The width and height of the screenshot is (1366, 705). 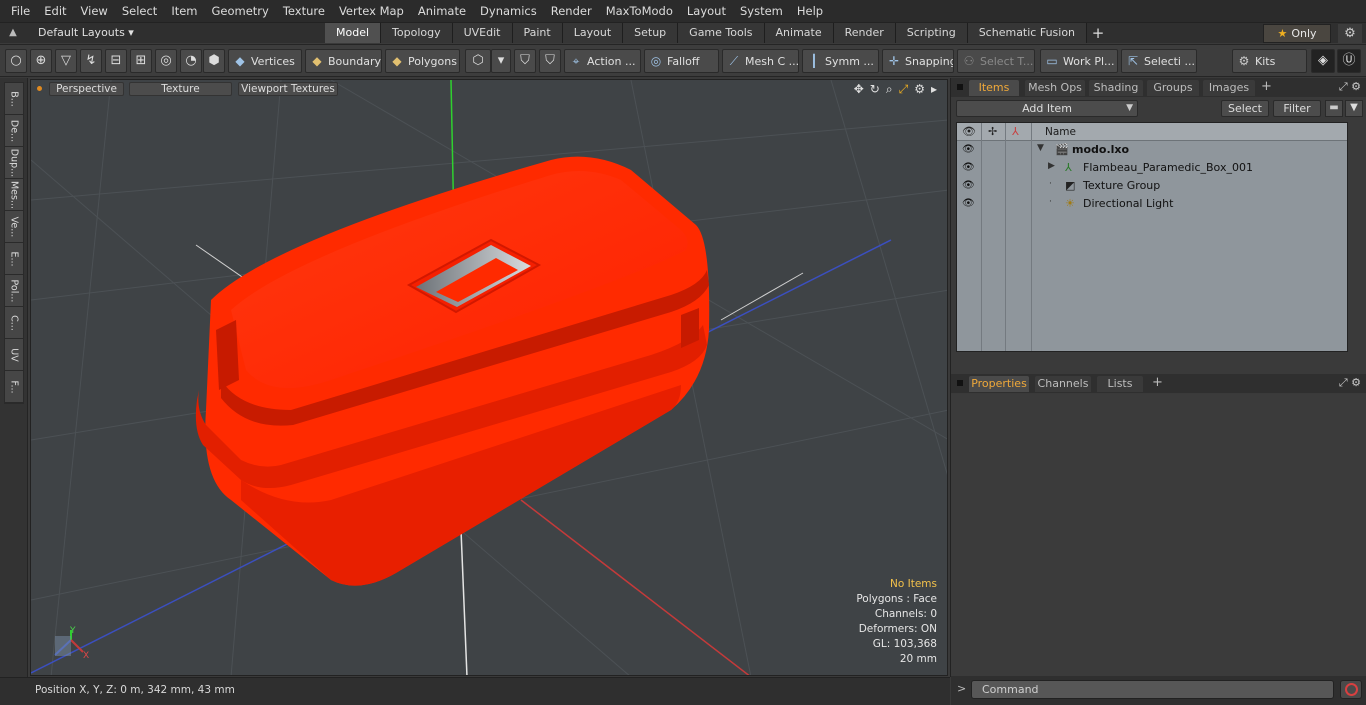 I want to click on viewport-menu-dot, so click(x=39, y=88).